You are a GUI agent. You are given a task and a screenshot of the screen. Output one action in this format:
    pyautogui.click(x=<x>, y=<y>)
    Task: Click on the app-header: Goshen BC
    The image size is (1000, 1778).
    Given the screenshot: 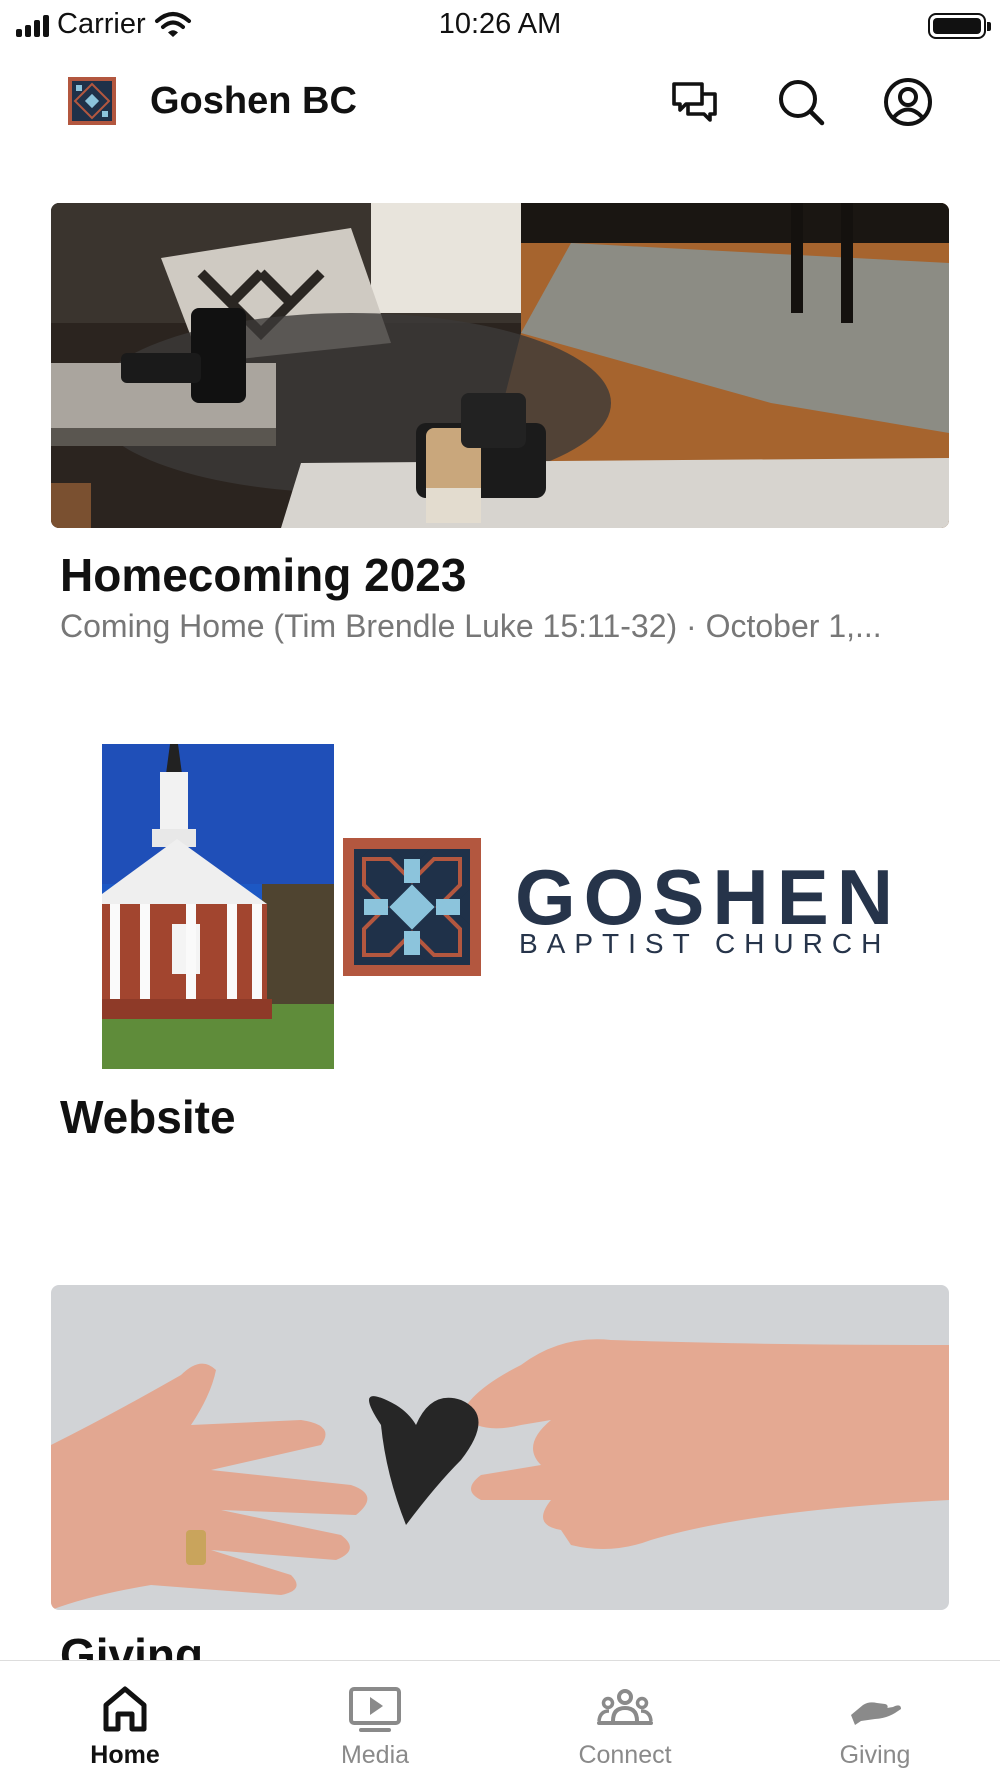 What is the action you would take?
    pyautogui.click(x=500, y=102)
    